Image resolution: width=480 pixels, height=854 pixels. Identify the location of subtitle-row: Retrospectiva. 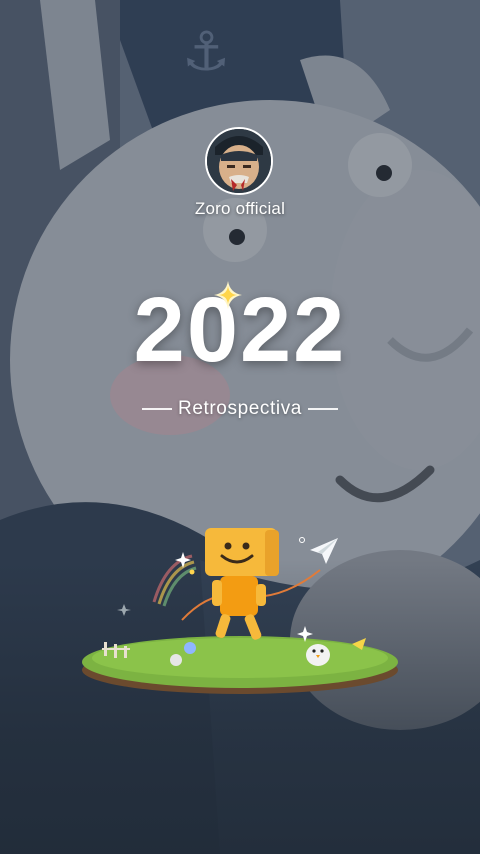
(240, 409).